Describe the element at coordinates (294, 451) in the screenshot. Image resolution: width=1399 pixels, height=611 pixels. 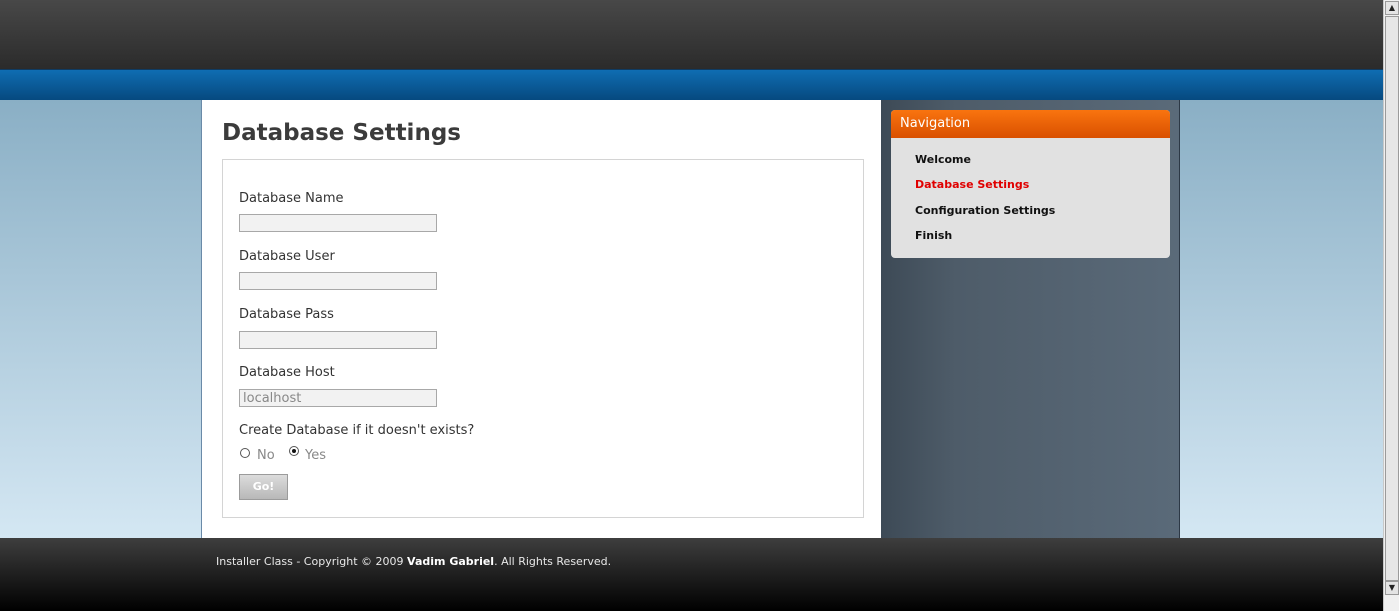
I see `create-db-yes-radio` at that location.